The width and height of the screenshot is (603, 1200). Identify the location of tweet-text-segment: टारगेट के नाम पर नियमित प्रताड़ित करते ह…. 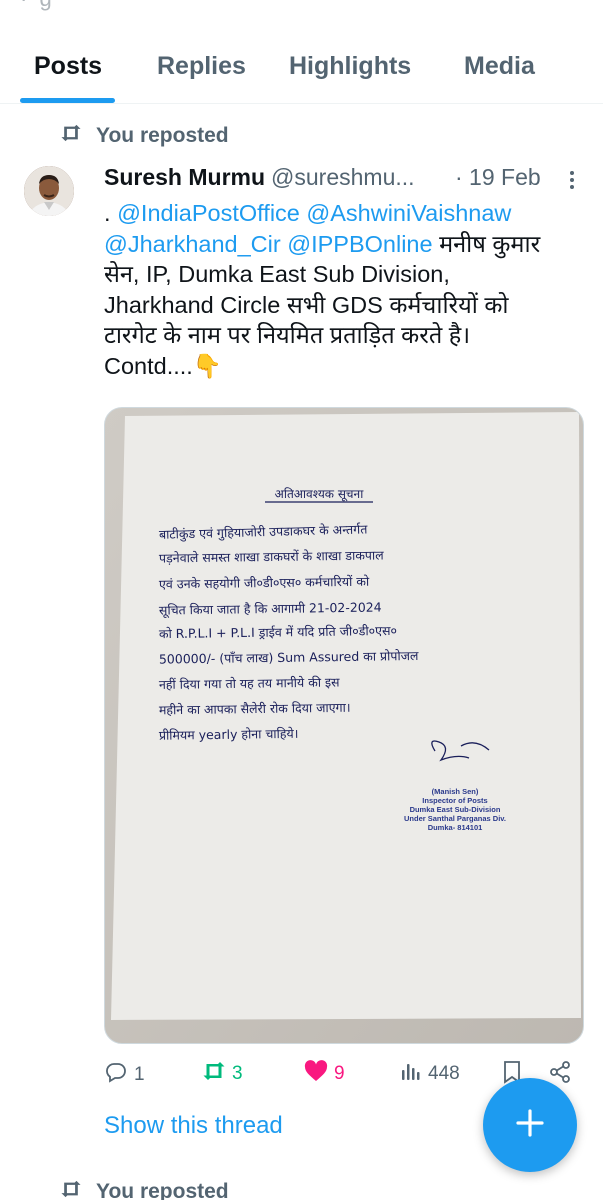
(287, 335).